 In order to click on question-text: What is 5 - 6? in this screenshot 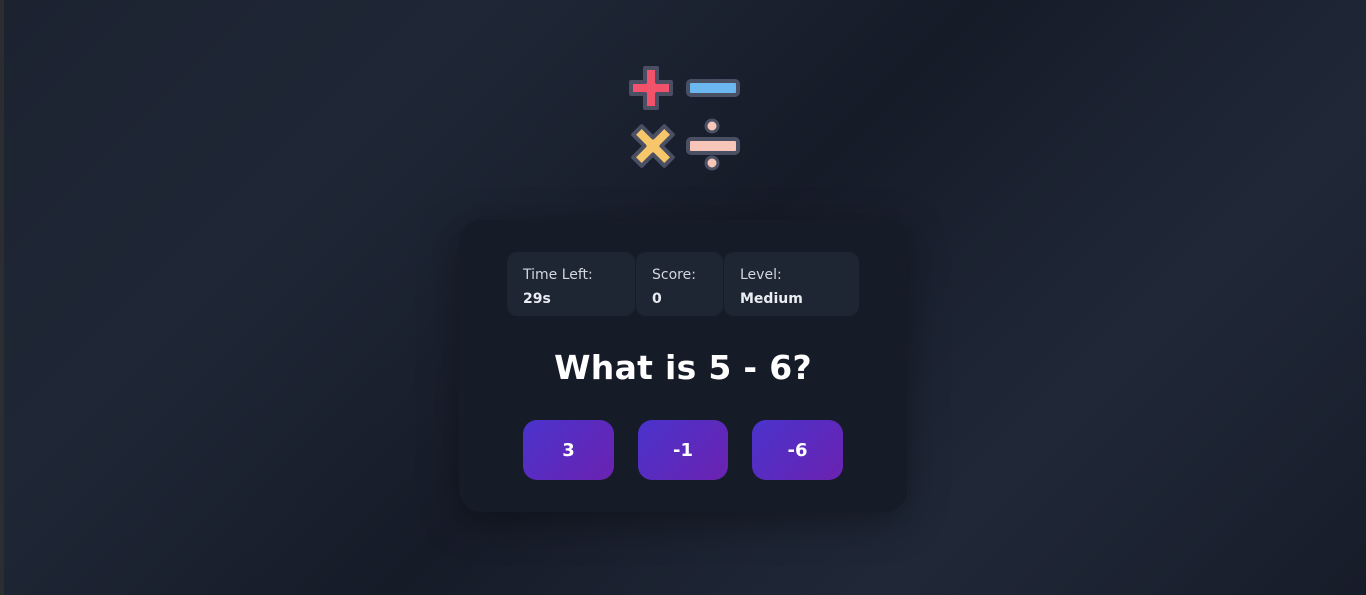, I will do `click(683, 367)`.